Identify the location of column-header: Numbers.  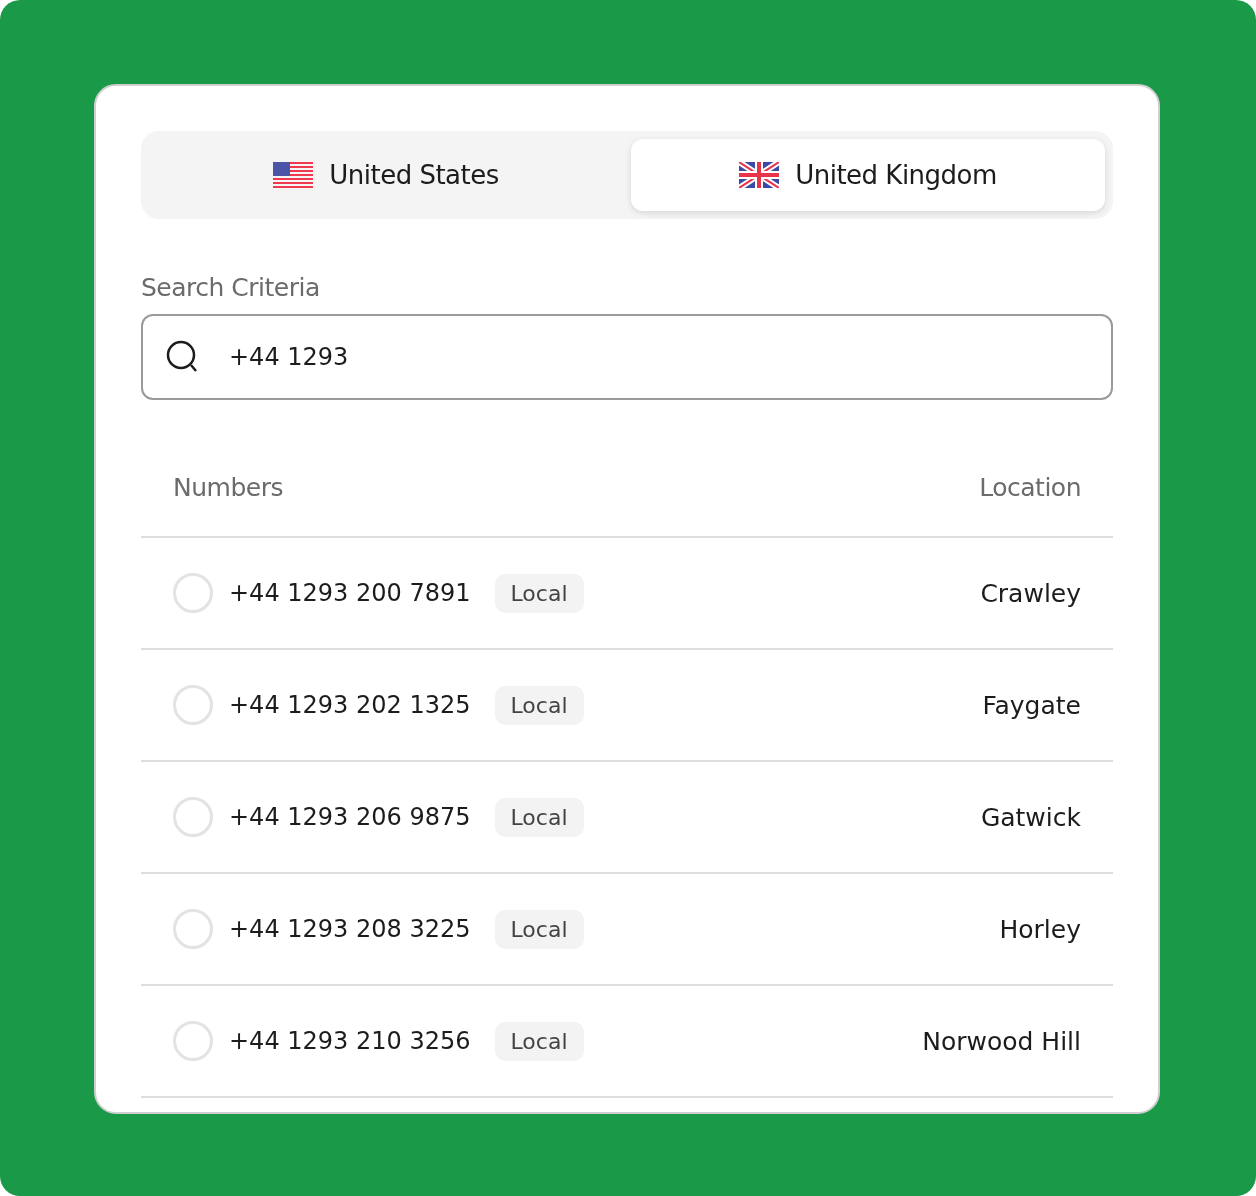
(228, 487).